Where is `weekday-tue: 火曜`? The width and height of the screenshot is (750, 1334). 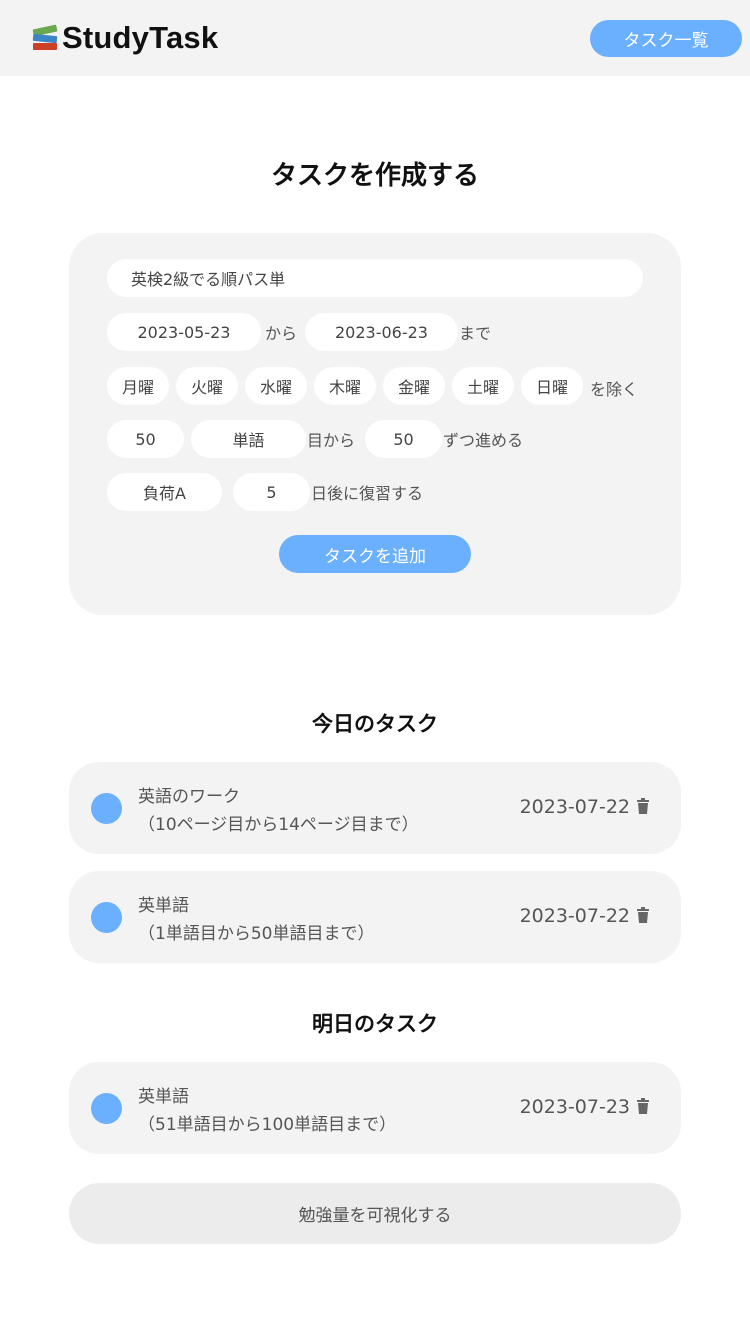
weekday-tue: 火曜 is located at coordinates (207, 386).